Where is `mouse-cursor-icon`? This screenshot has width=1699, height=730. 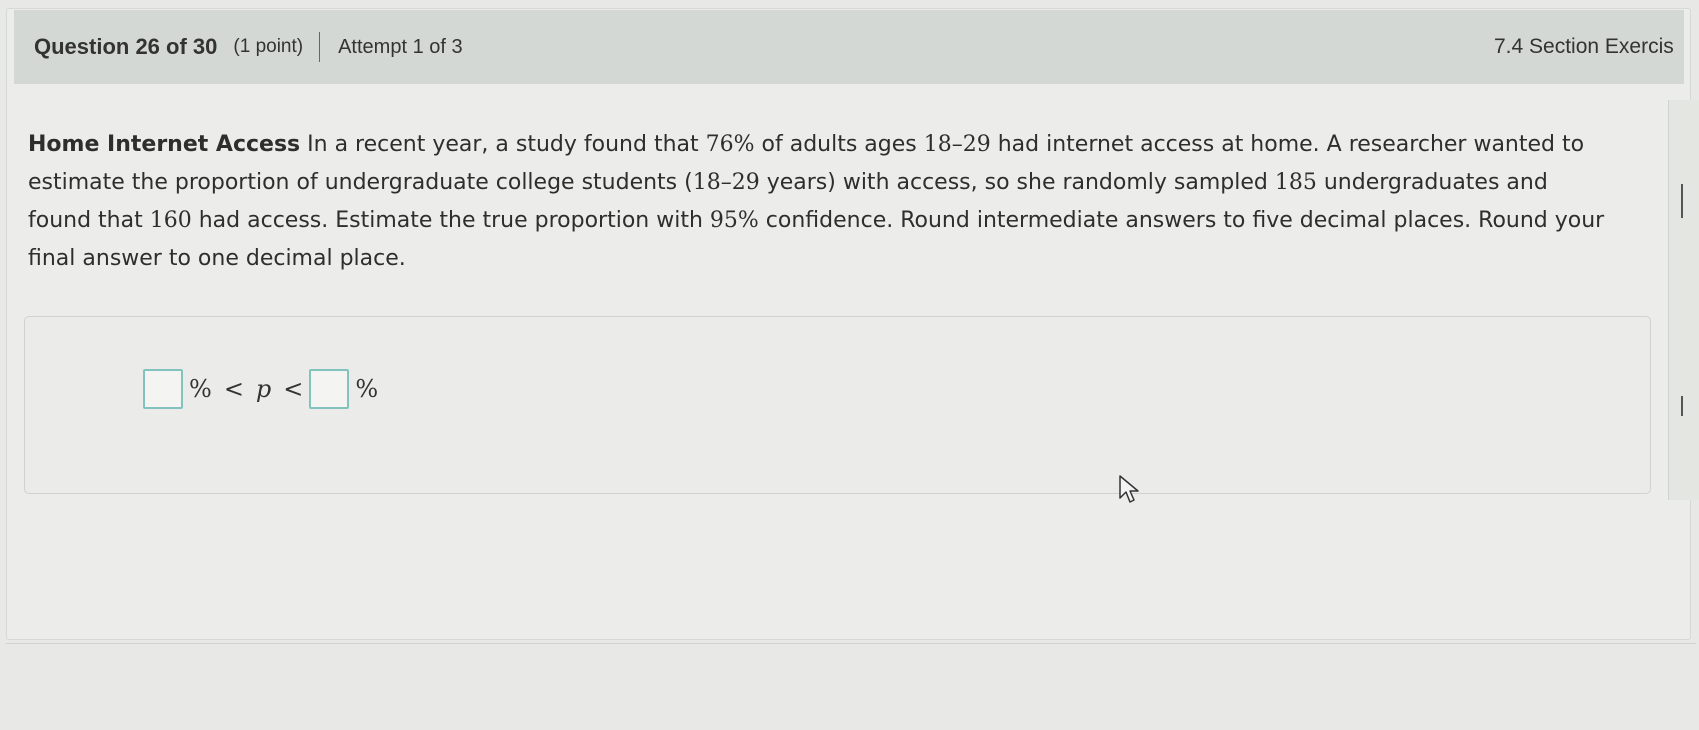 mouse-cursor-icon is located at coordinates (1129, 489).